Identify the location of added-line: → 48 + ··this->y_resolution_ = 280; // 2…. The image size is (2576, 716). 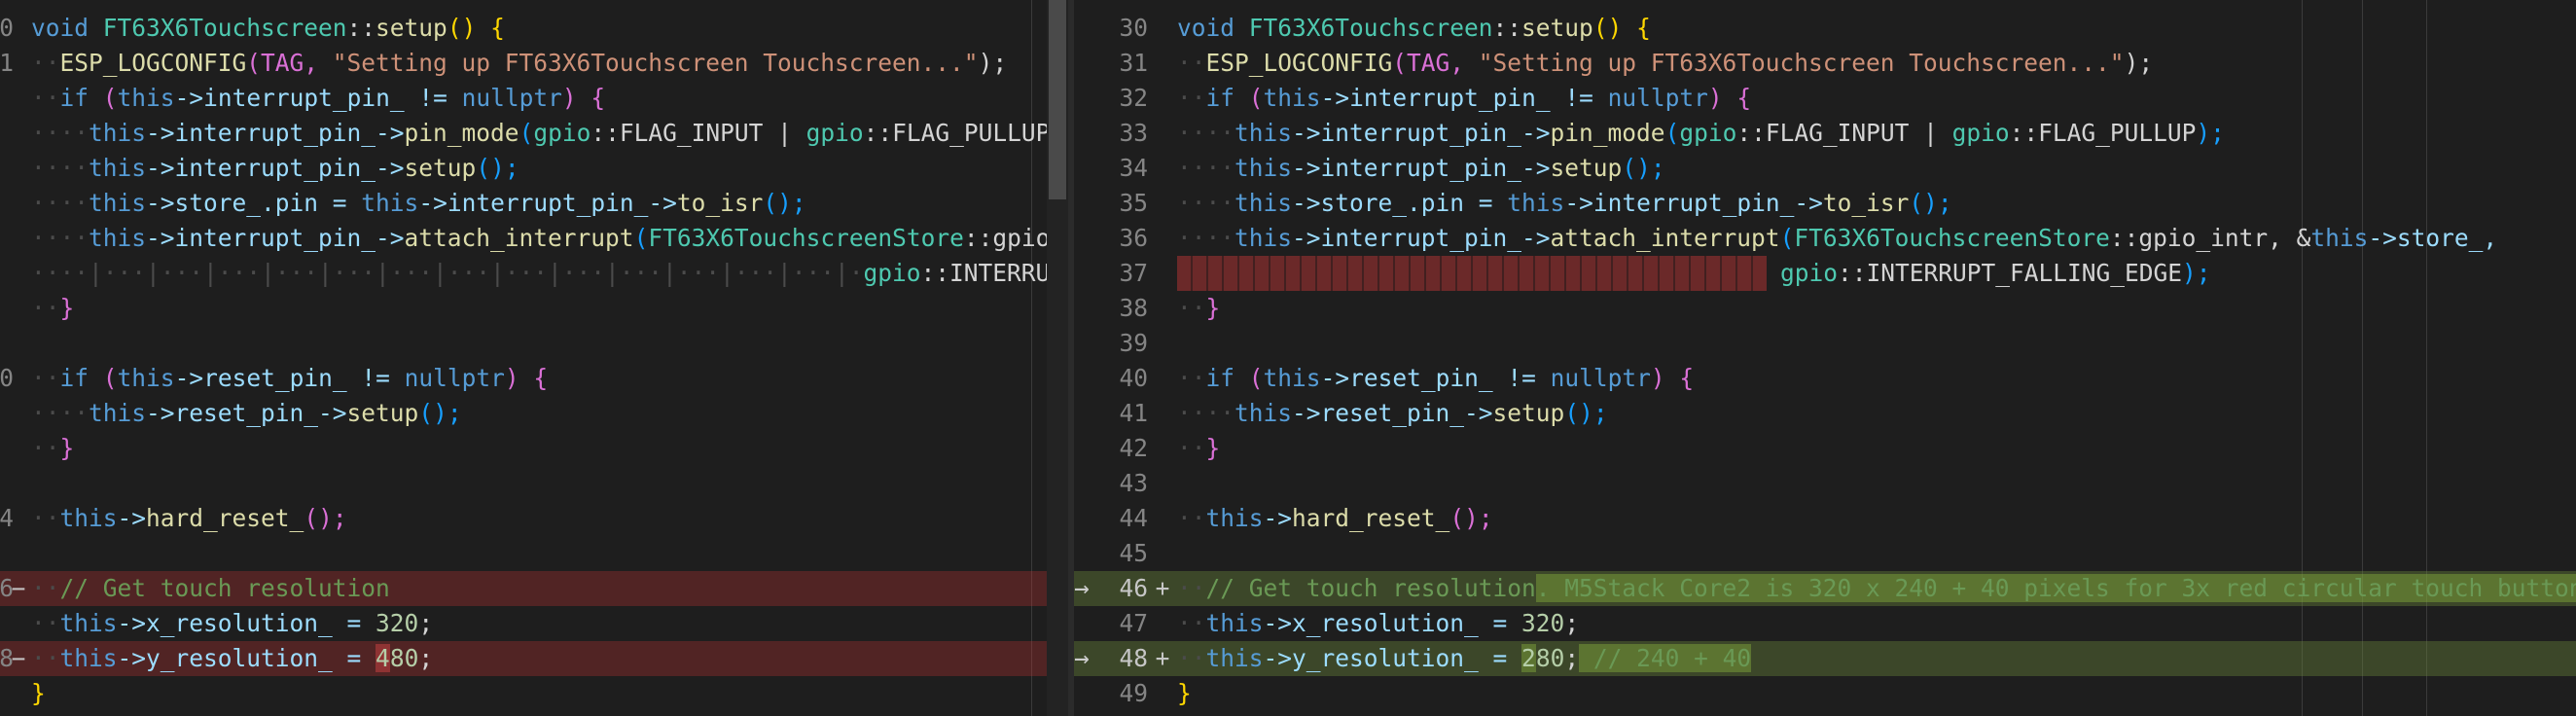
(1825, 658).